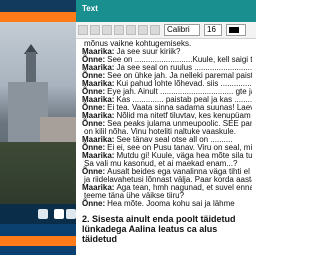  Describe the element at coordinates (43, 214) in the screenshot. I see `screen-icon` at that location.